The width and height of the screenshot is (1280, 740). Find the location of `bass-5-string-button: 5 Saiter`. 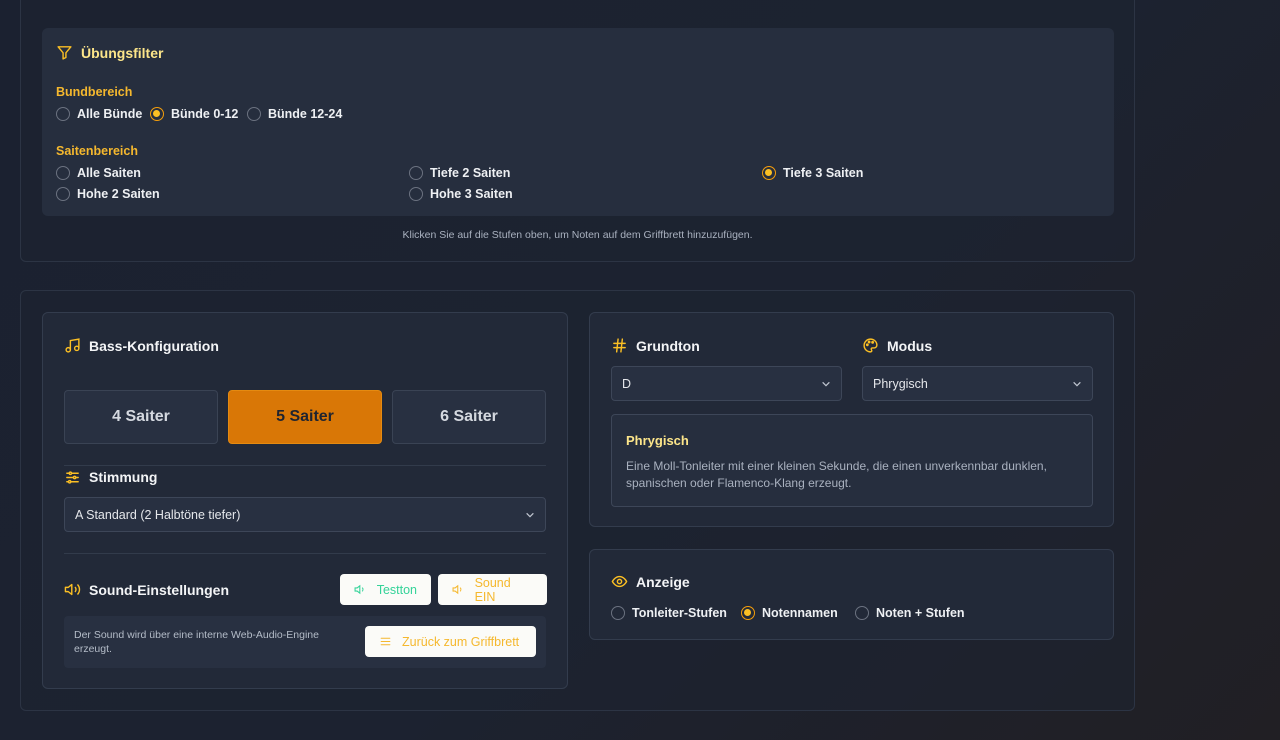

bass-5-string-button: 5 Saiter is located at coordinates (305, 417).